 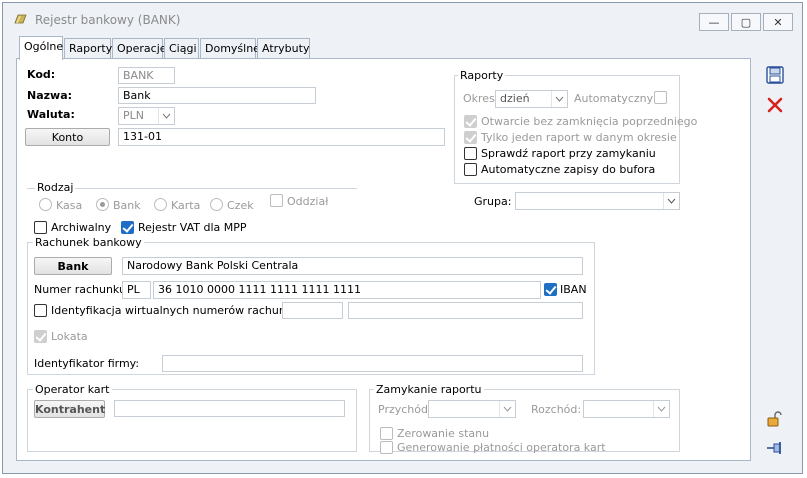 I want to click on titlebar: Rejestr bankowy (BANK) — ▢ ✕, so click(x=402, y=18).